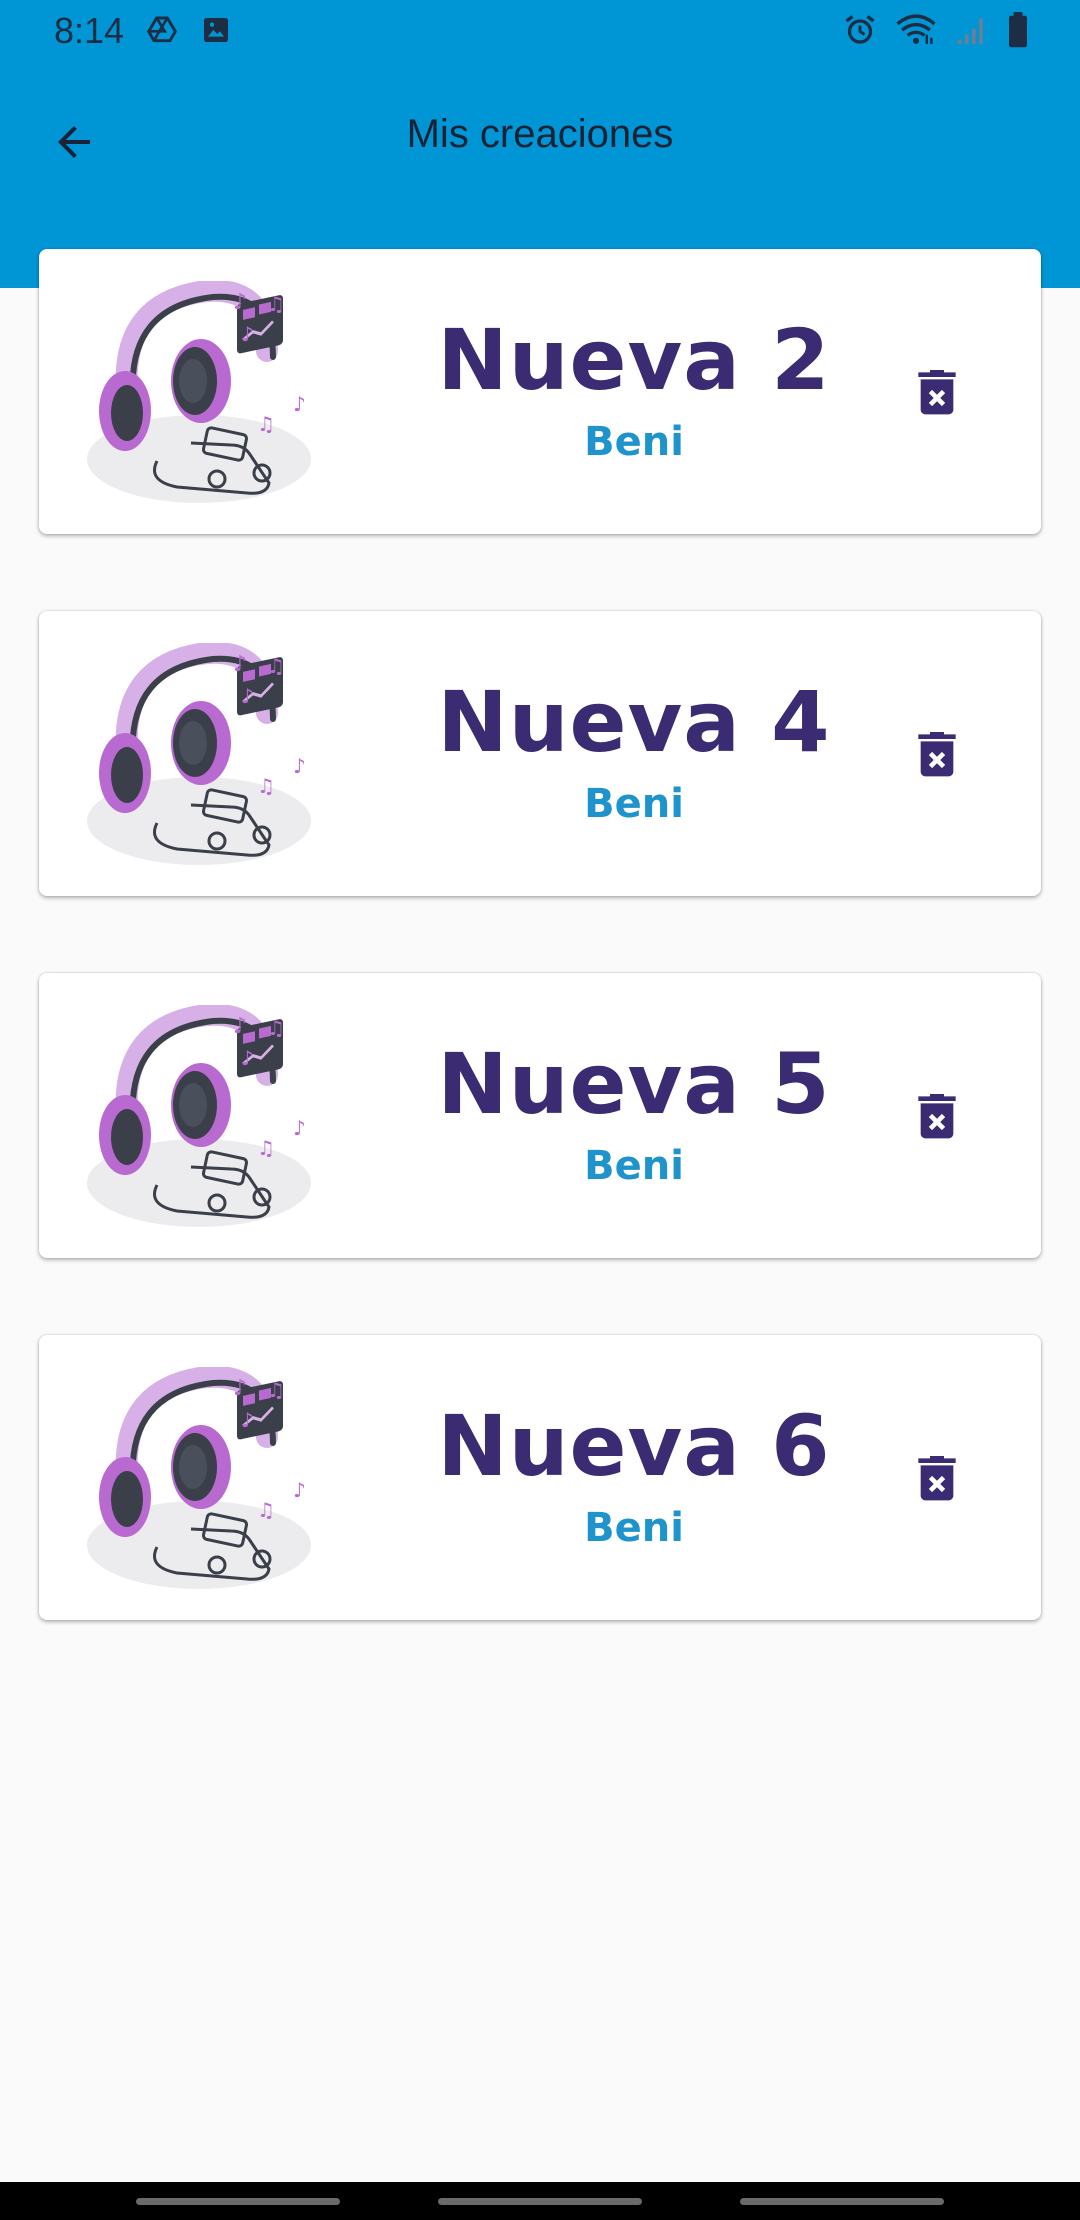  I want to click on back-nav-indicator, so click(842, 2201).